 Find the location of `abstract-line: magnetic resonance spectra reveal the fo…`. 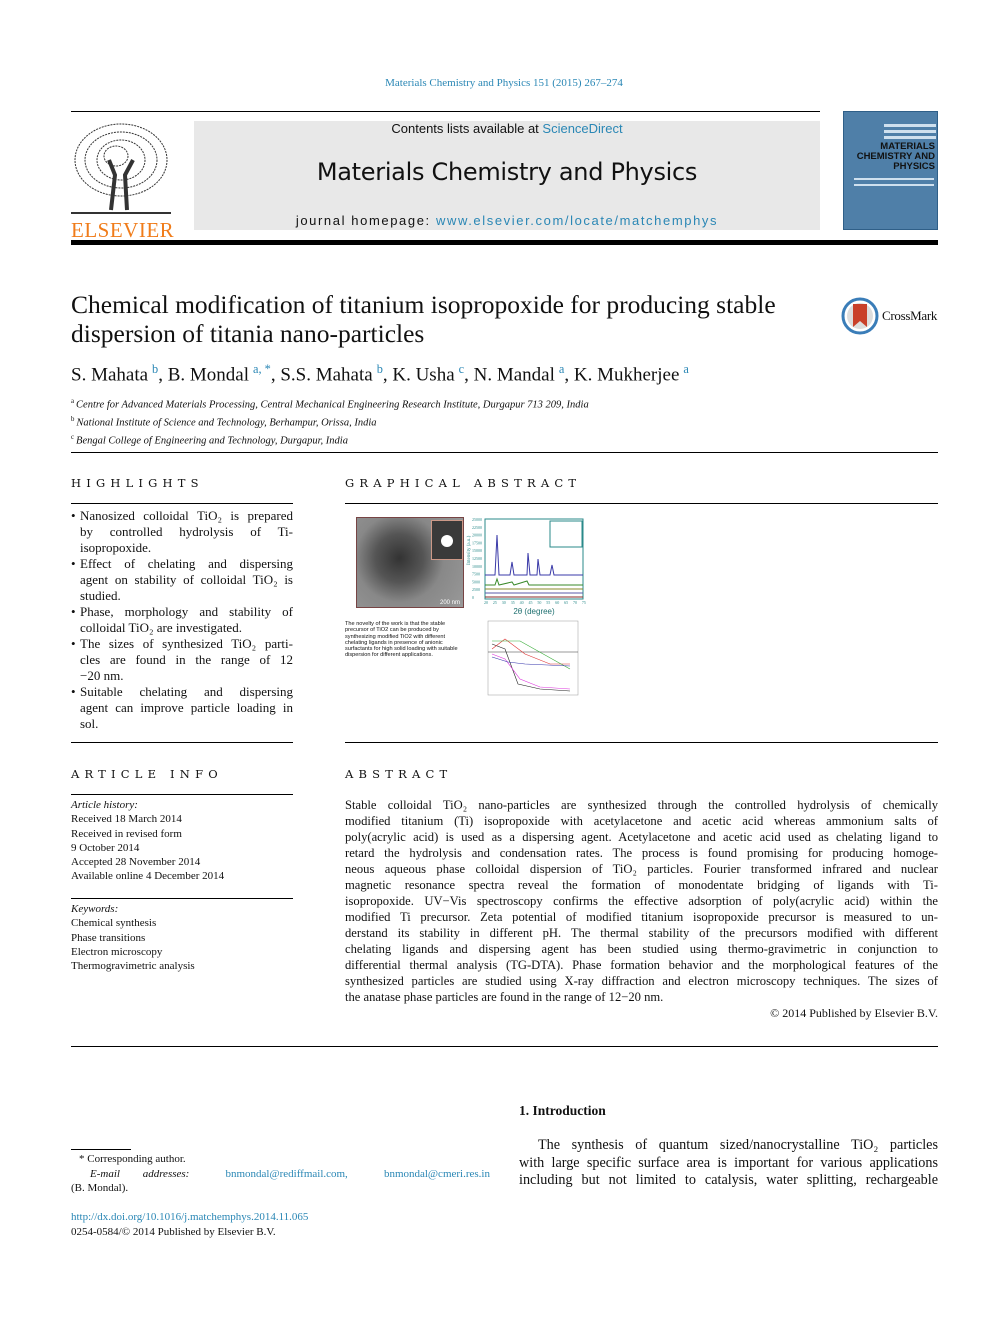

abstract-line: magnetic resonance spectra reveal the fo… is located at coordinates (641, 885).